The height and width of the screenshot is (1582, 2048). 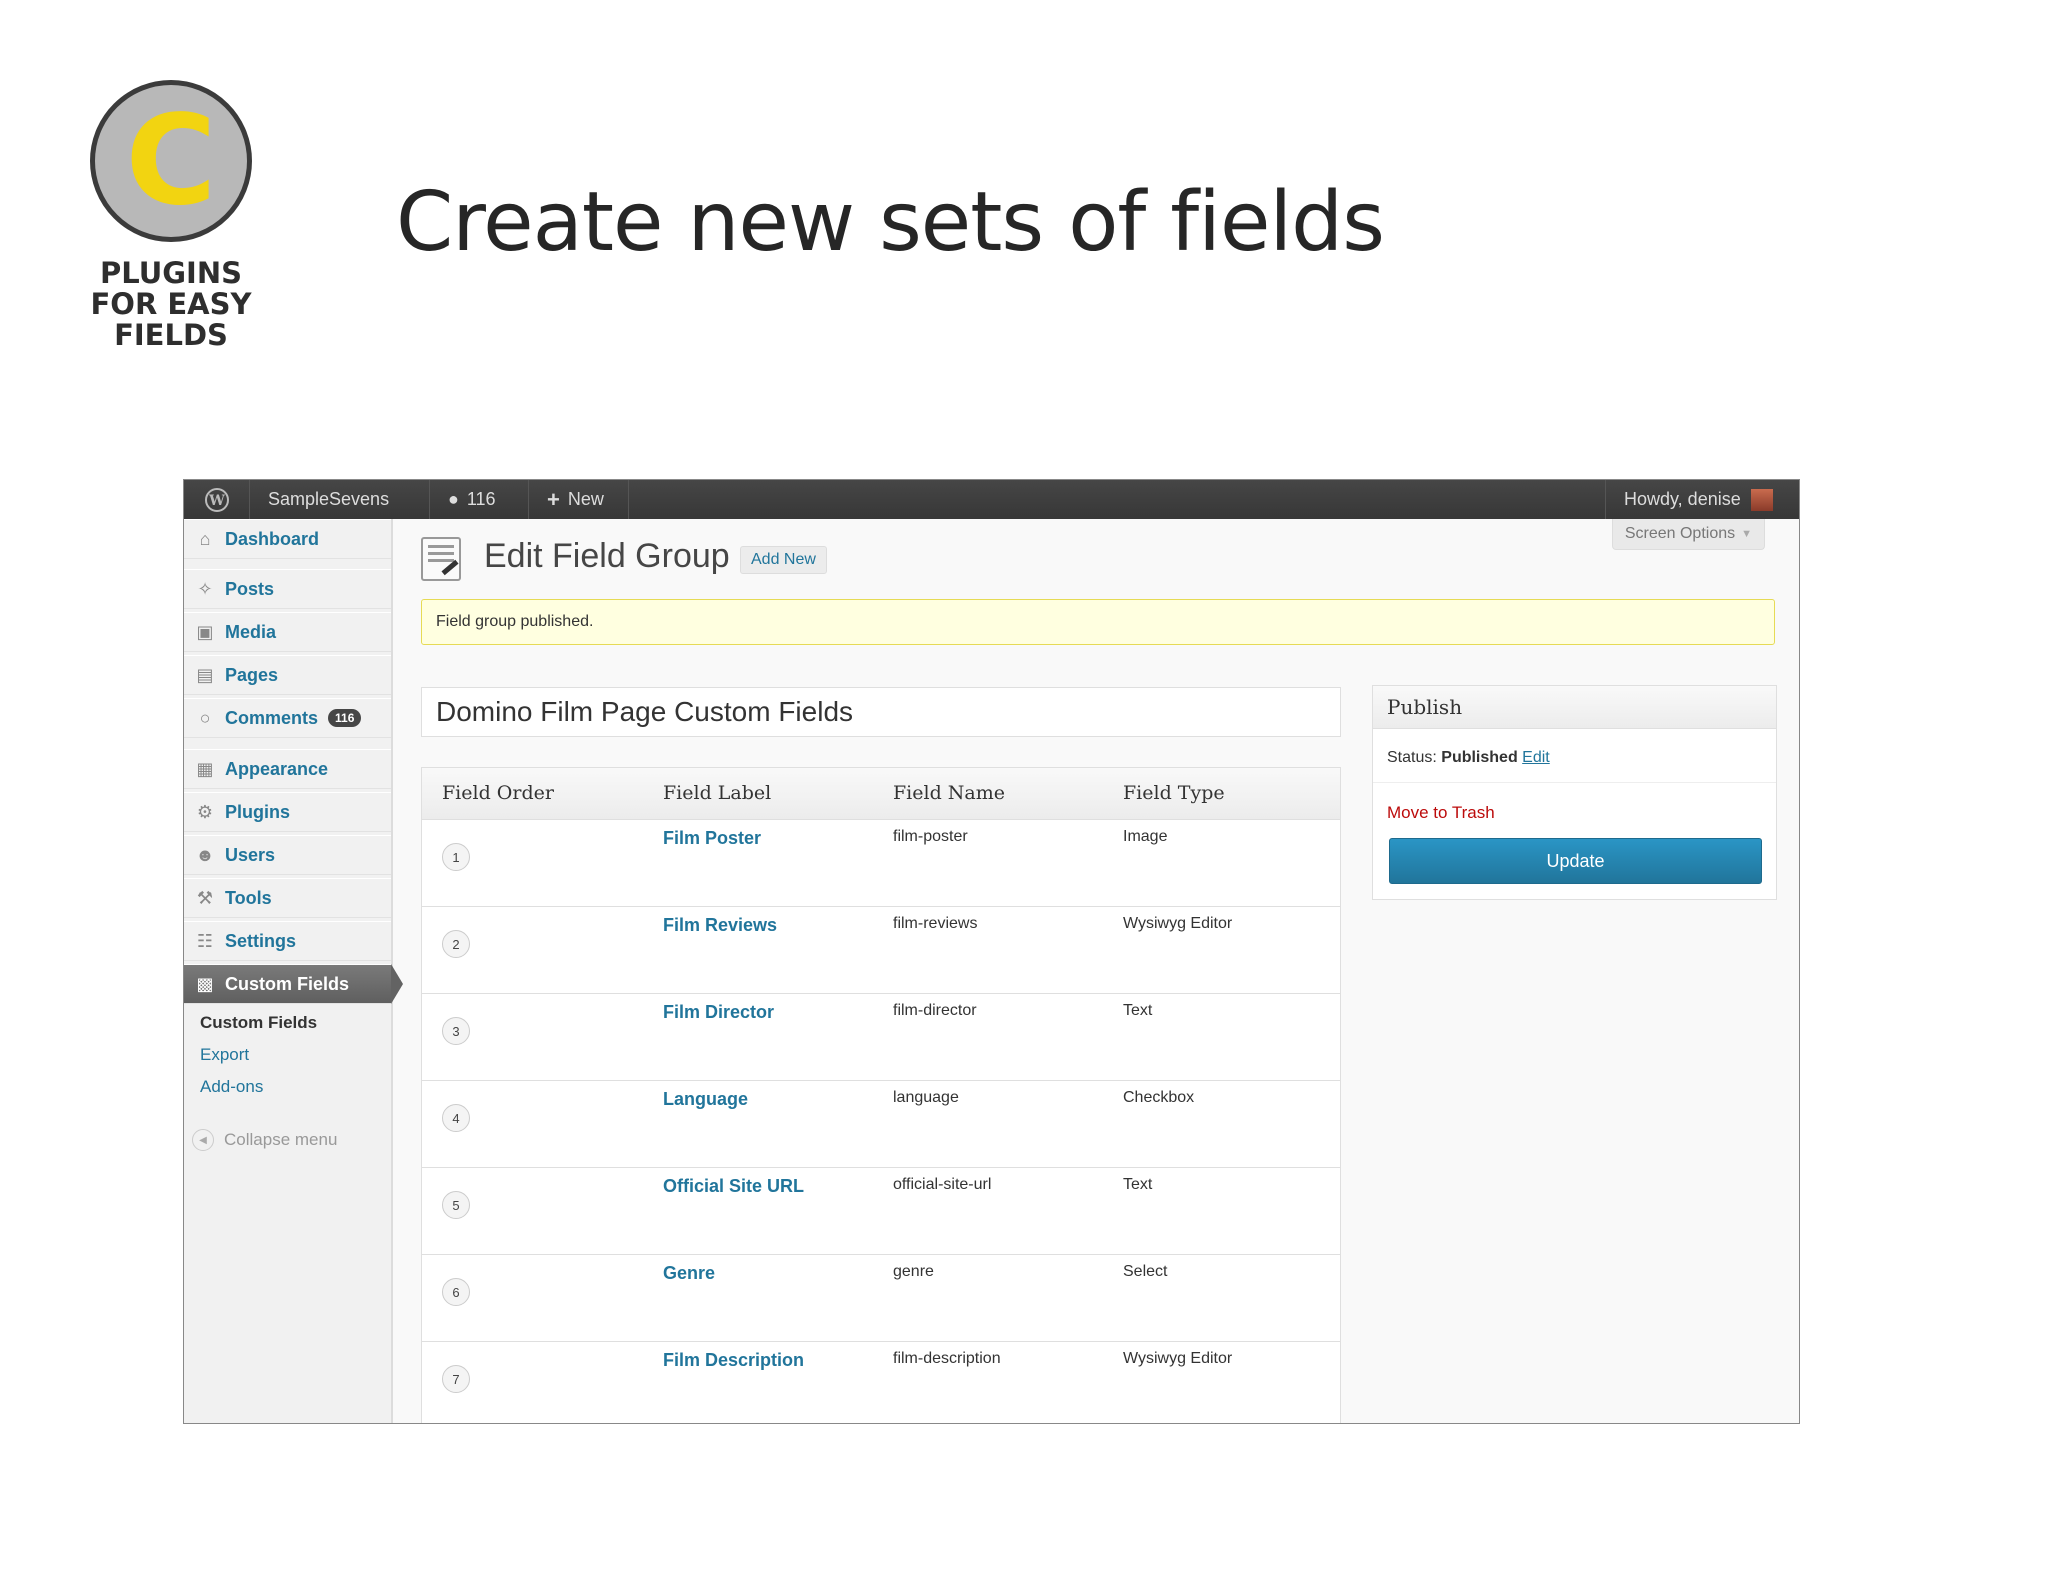 I want to click on edit-status-link: Edit, so click(x=1536, y=757).